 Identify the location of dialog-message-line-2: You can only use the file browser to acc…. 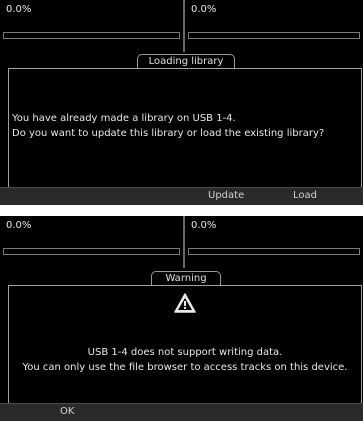
(185, 367).